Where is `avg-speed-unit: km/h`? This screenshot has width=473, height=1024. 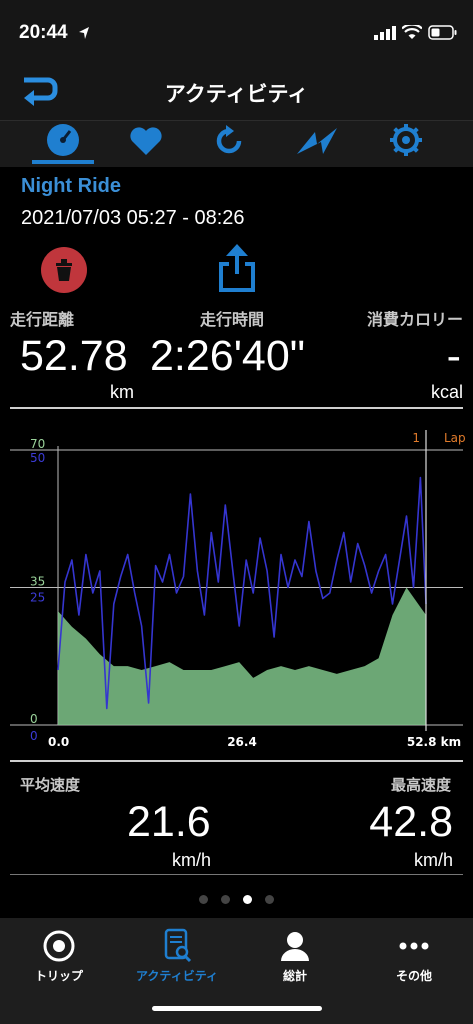
avg-speed-unit: km/h is located at coordinates (192, 860).